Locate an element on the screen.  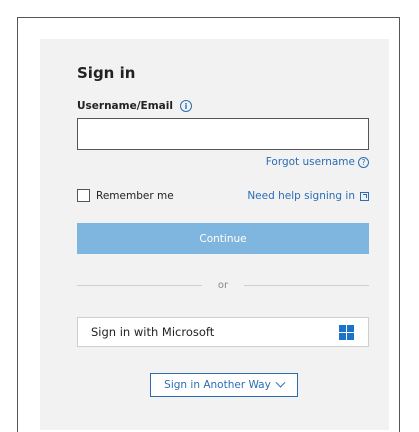
external-link-icon is located at coordinates (364, 196).